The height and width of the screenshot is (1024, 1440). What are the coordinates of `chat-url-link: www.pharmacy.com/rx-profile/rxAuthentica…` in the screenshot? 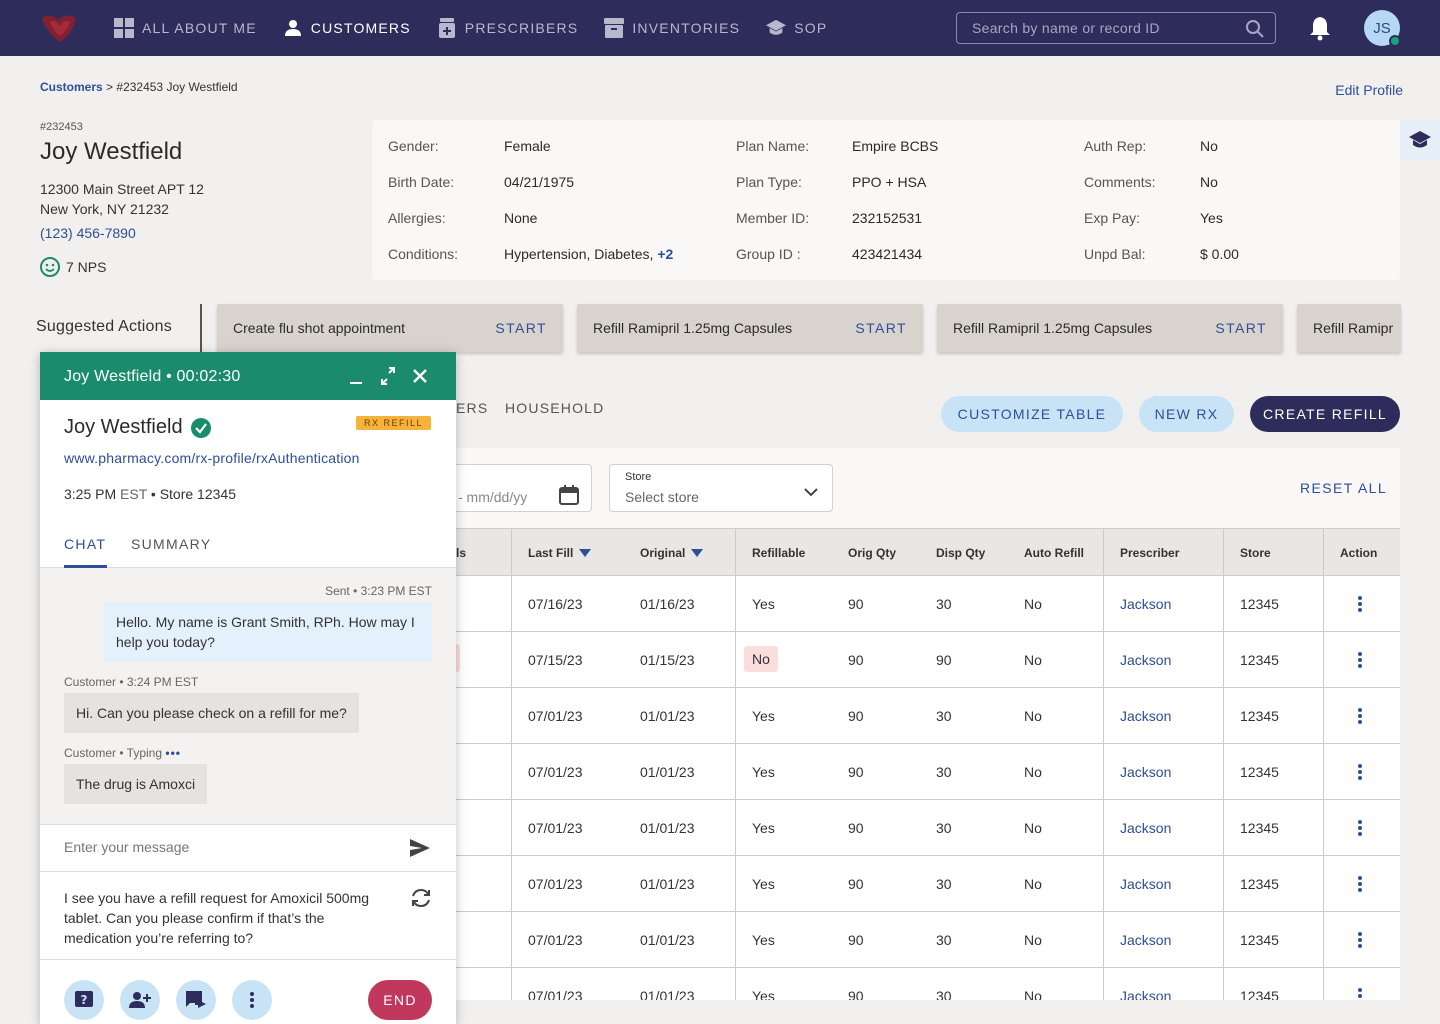 It's located at (212, 458).